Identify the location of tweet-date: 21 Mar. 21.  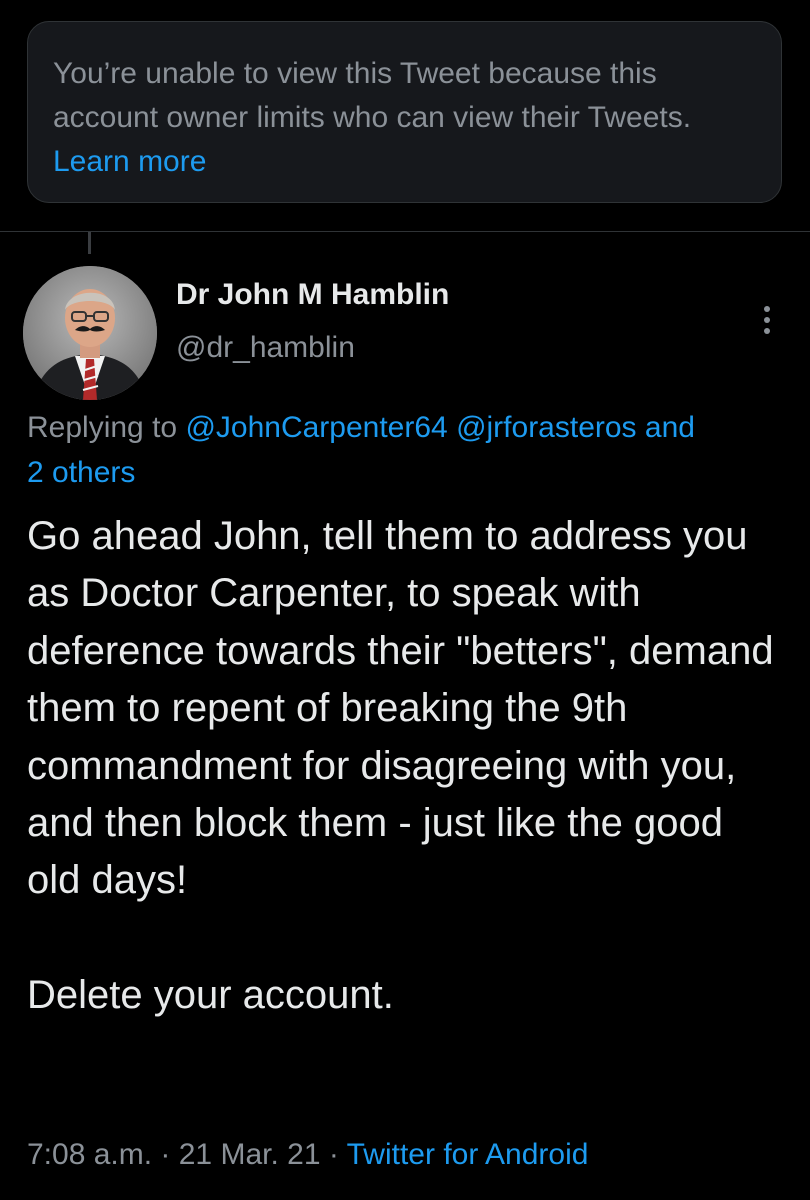
(250, 1154).